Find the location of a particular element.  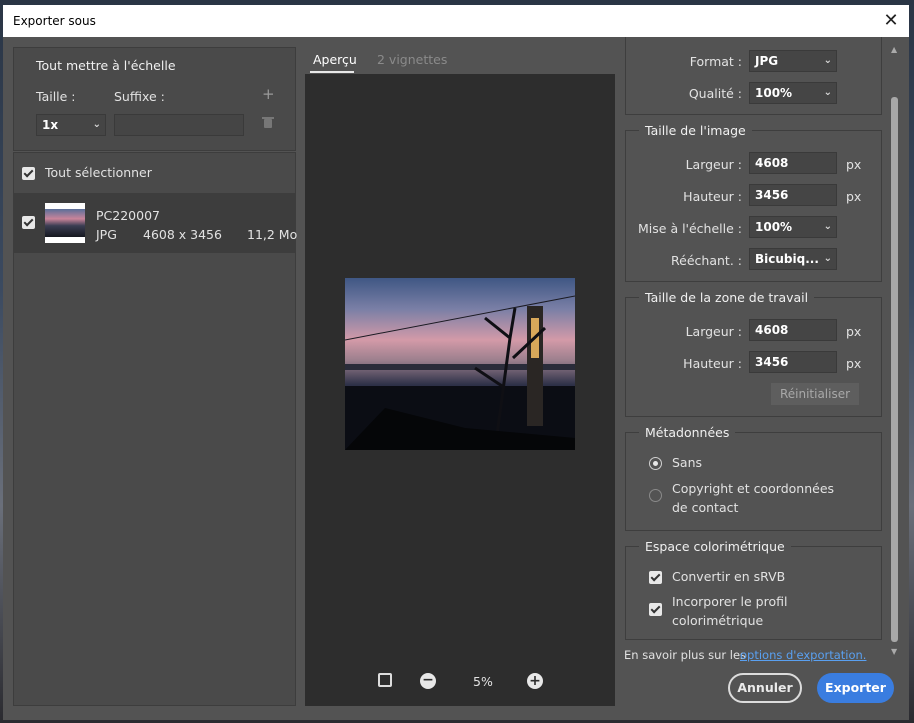

convert-srgb-label: Convertir en sRVB is located at coordinates (729, 576).